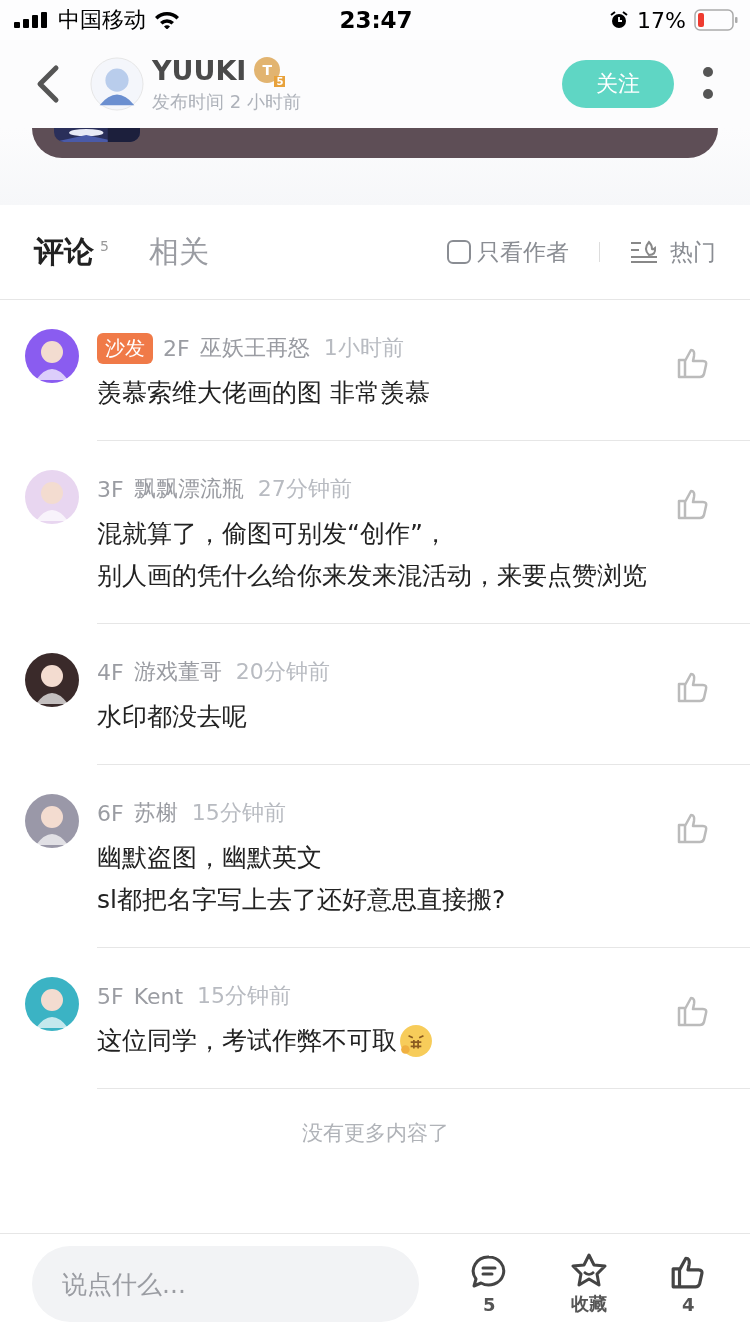 Image resolution: width=750 pixels, height=1334 pixels. I want to click on emoji-icon, so click(416, 1041).